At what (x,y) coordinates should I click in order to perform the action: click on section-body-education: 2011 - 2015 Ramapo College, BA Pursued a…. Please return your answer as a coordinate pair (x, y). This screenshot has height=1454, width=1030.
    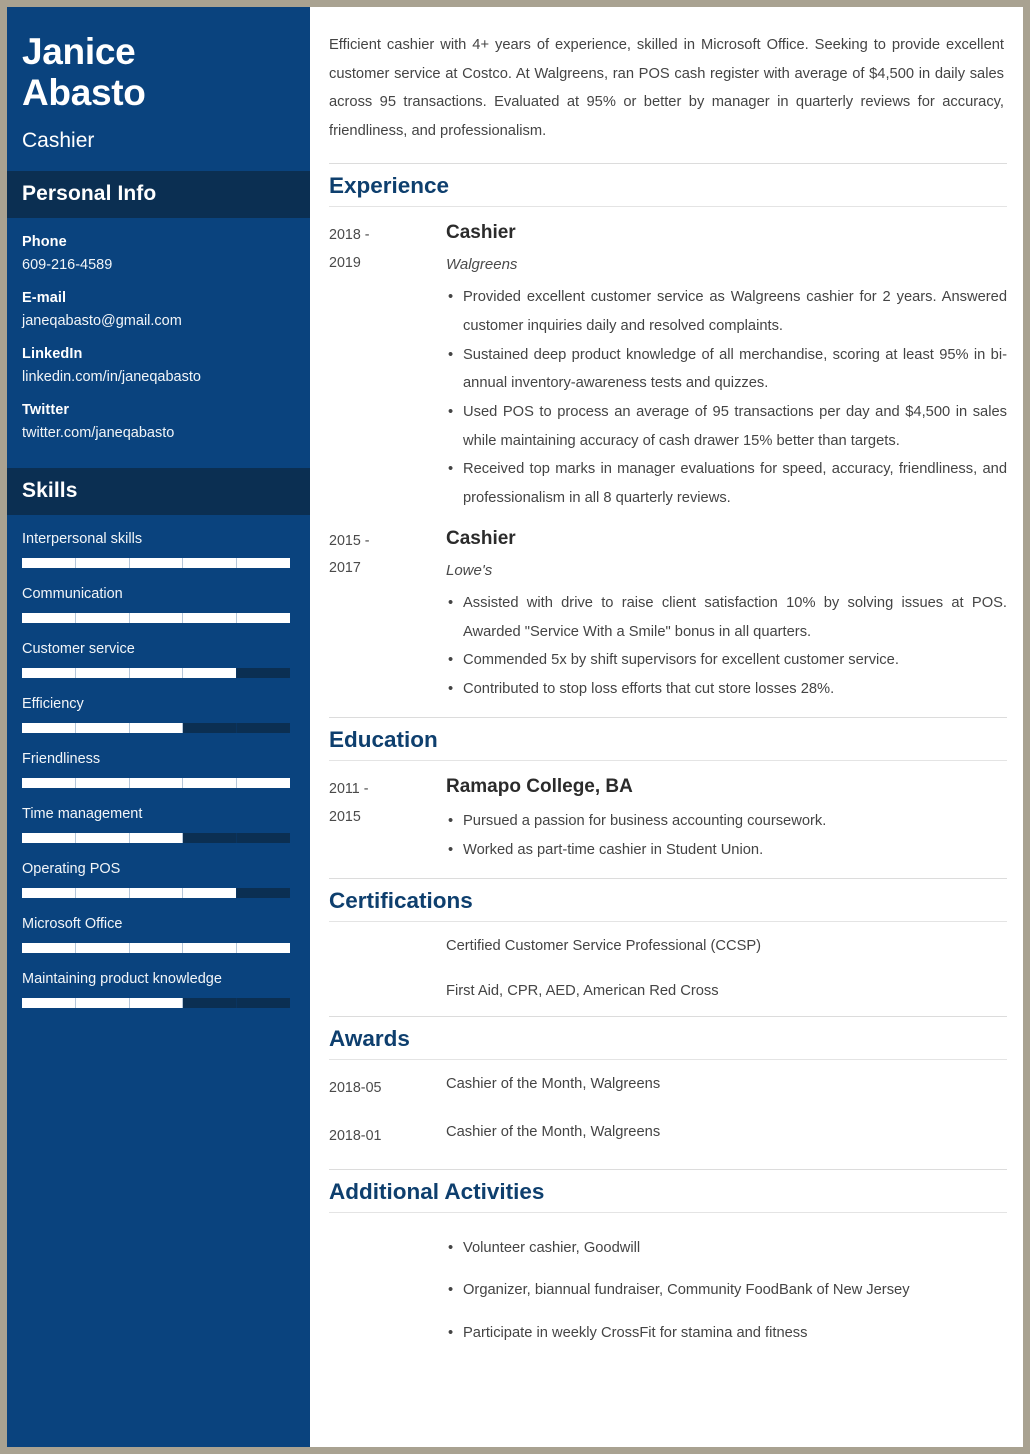
    Looking at the image, I should click on (668, 812).